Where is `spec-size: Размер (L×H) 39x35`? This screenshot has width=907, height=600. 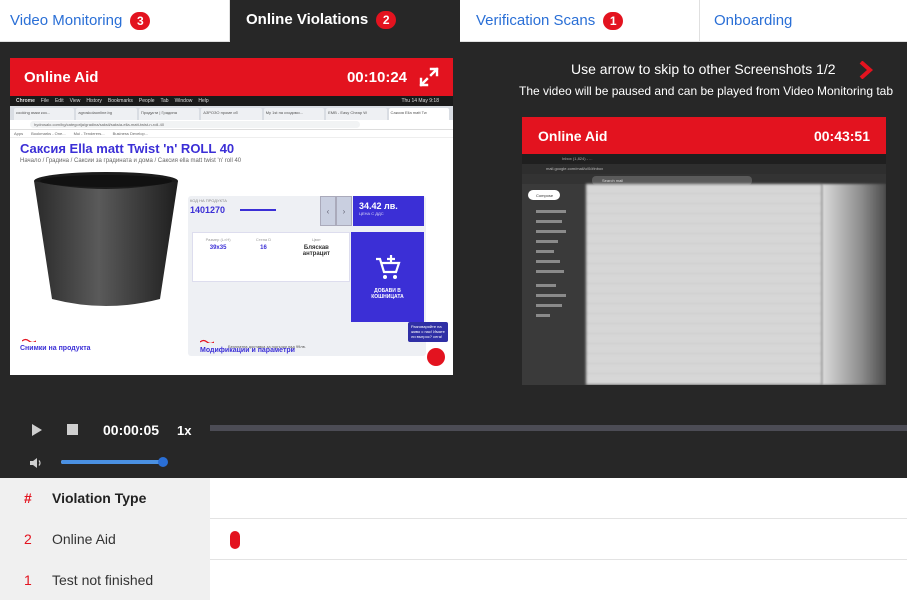 spec-size: Размер (L×H) 39x35 is located at coordinates (218, 259).